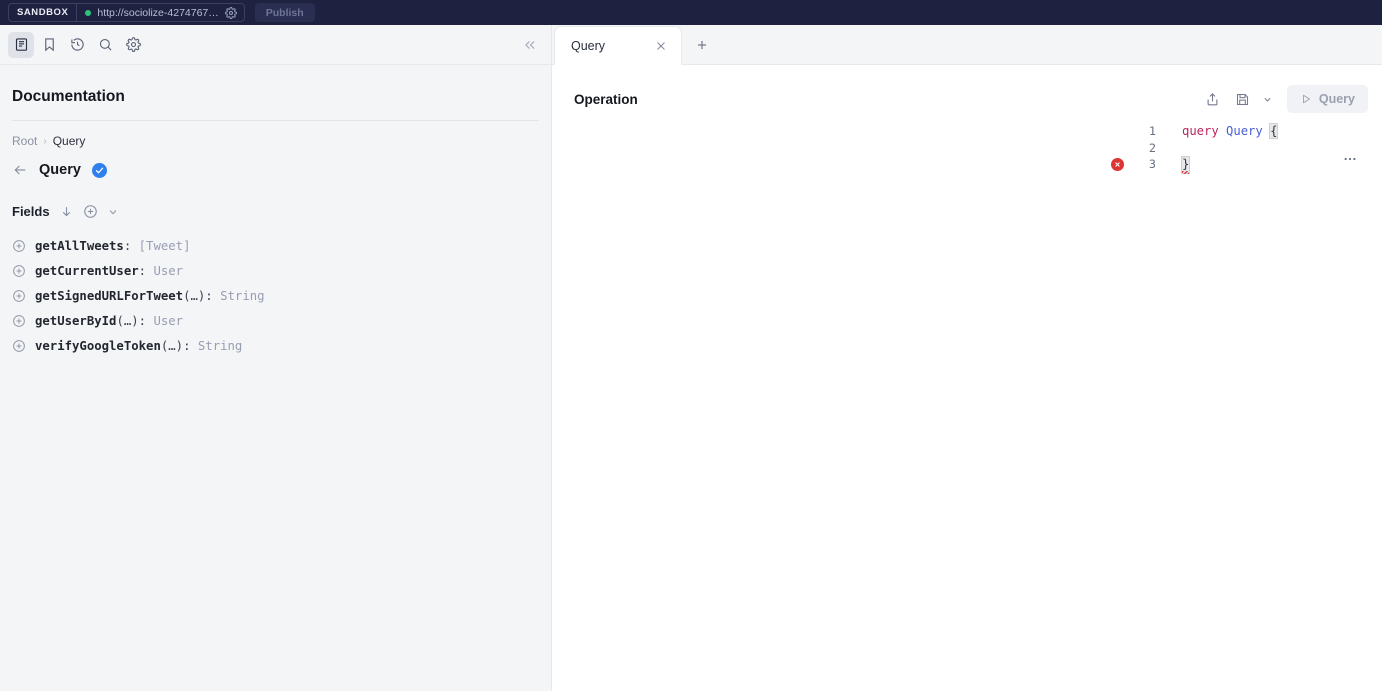  I want to click on field-signature: getCurrentUser: User, so click(109, 271).